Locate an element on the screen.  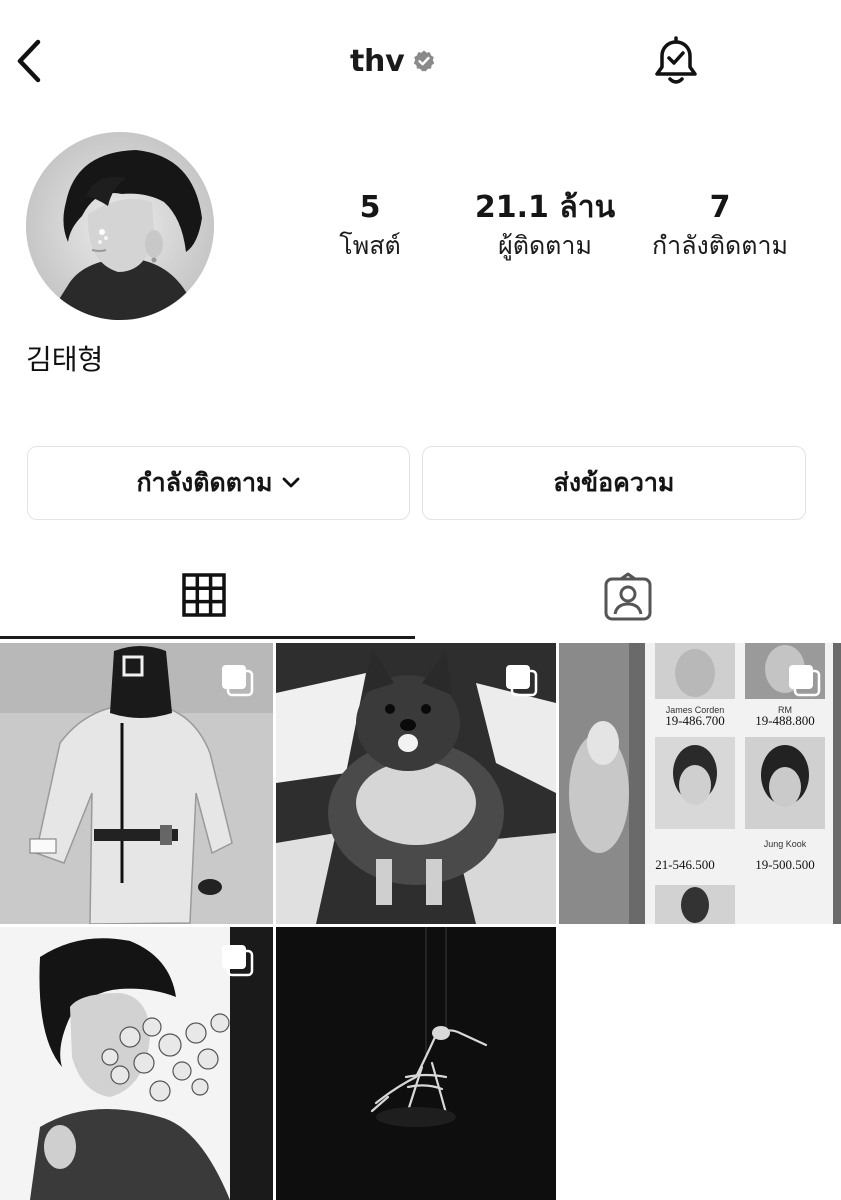
followers-count: 21.1 ล้าน is located at coordinates (545, 207).